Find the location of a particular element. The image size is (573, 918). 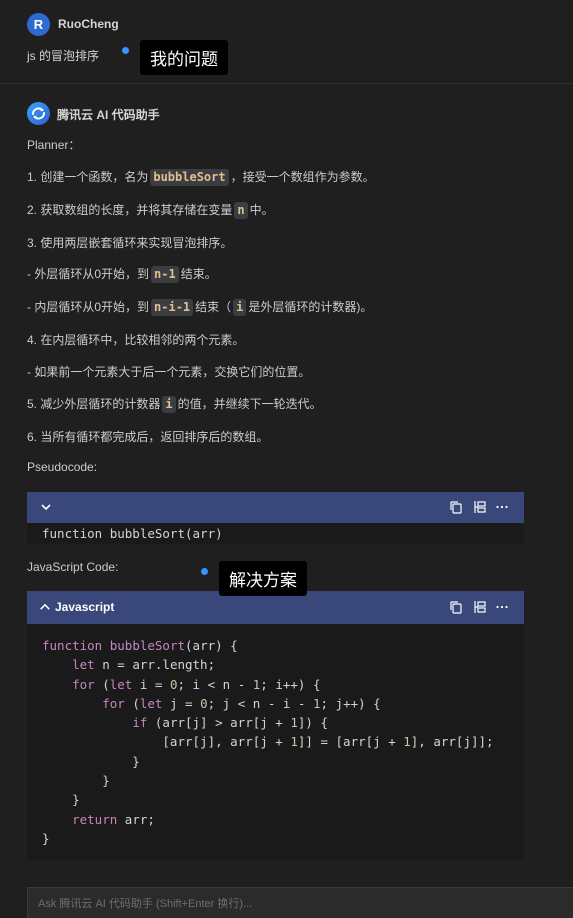

step-text: - 如果前一个元素大于后一个元素，交换它们的位置。 is located at coordinates (169, 372).